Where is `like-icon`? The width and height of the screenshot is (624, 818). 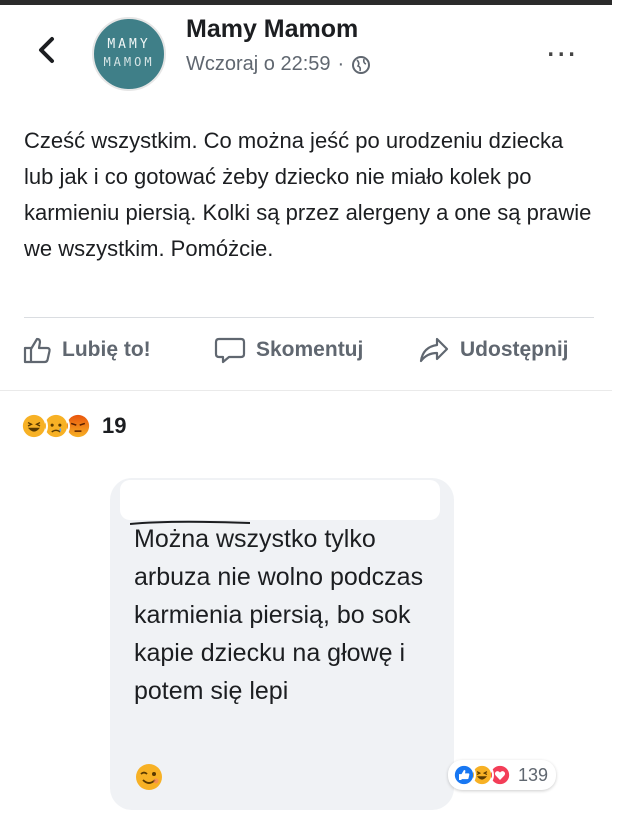
like-icon is located at coordinates (464, 775).